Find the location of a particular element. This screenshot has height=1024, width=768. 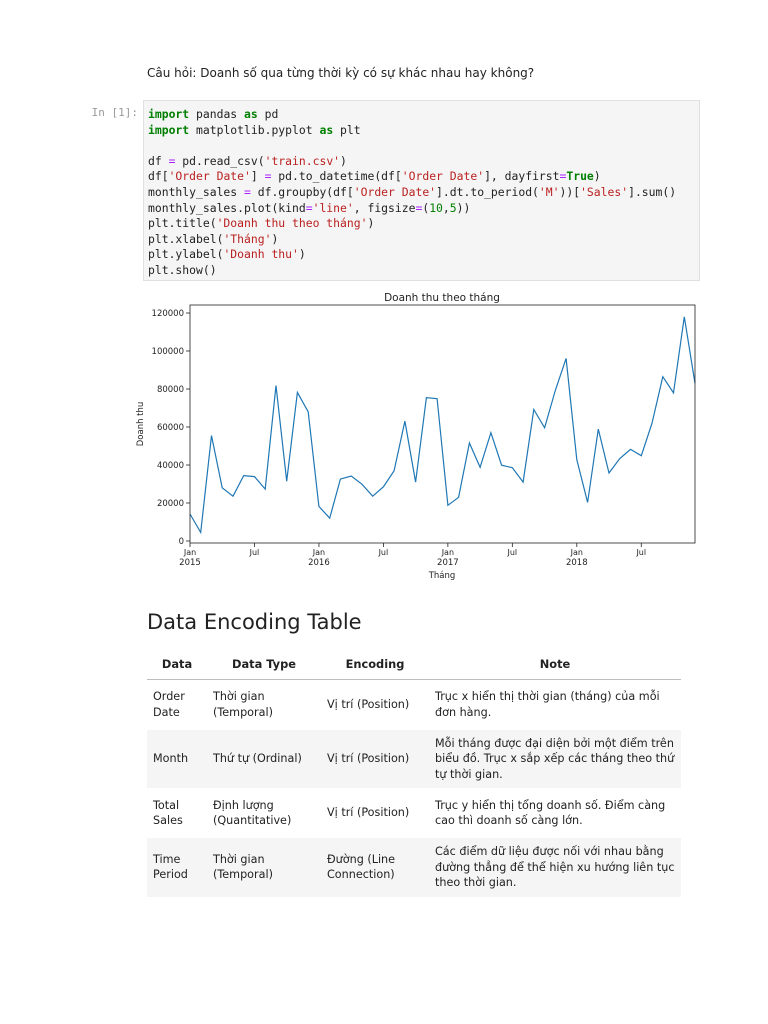

encoding-table-heading: Data Encoding Table is located at coordinates (254, 622).